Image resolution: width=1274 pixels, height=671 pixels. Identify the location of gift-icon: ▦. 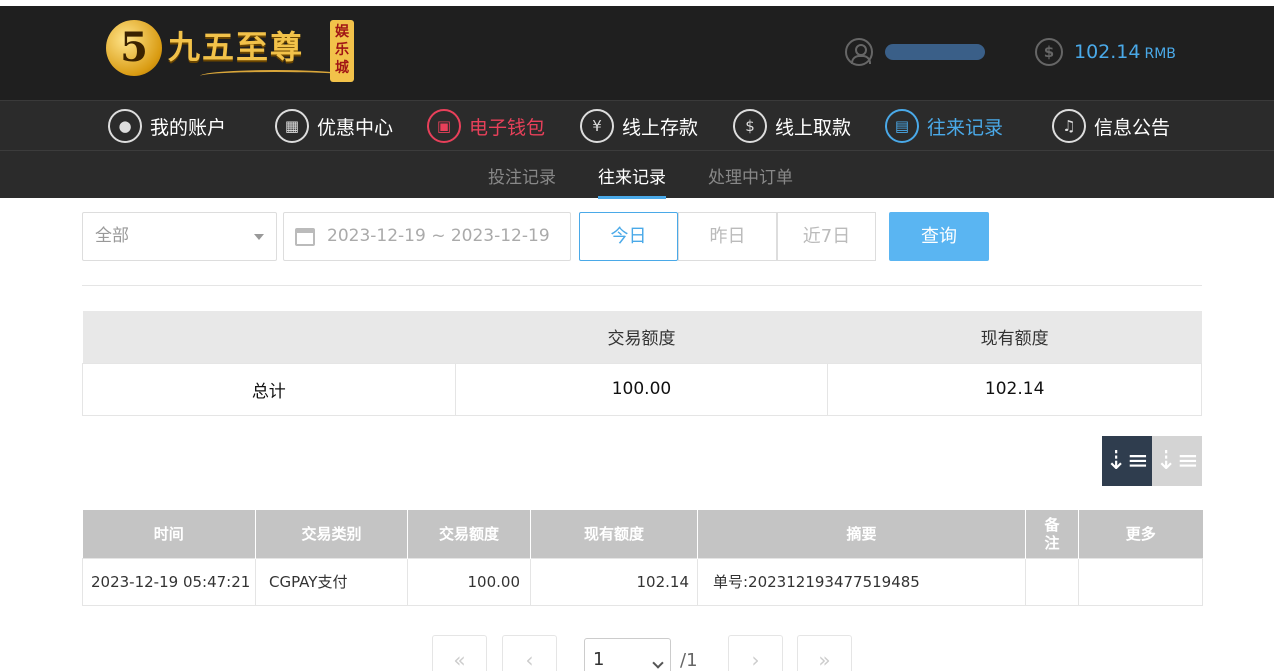
(292, 126).